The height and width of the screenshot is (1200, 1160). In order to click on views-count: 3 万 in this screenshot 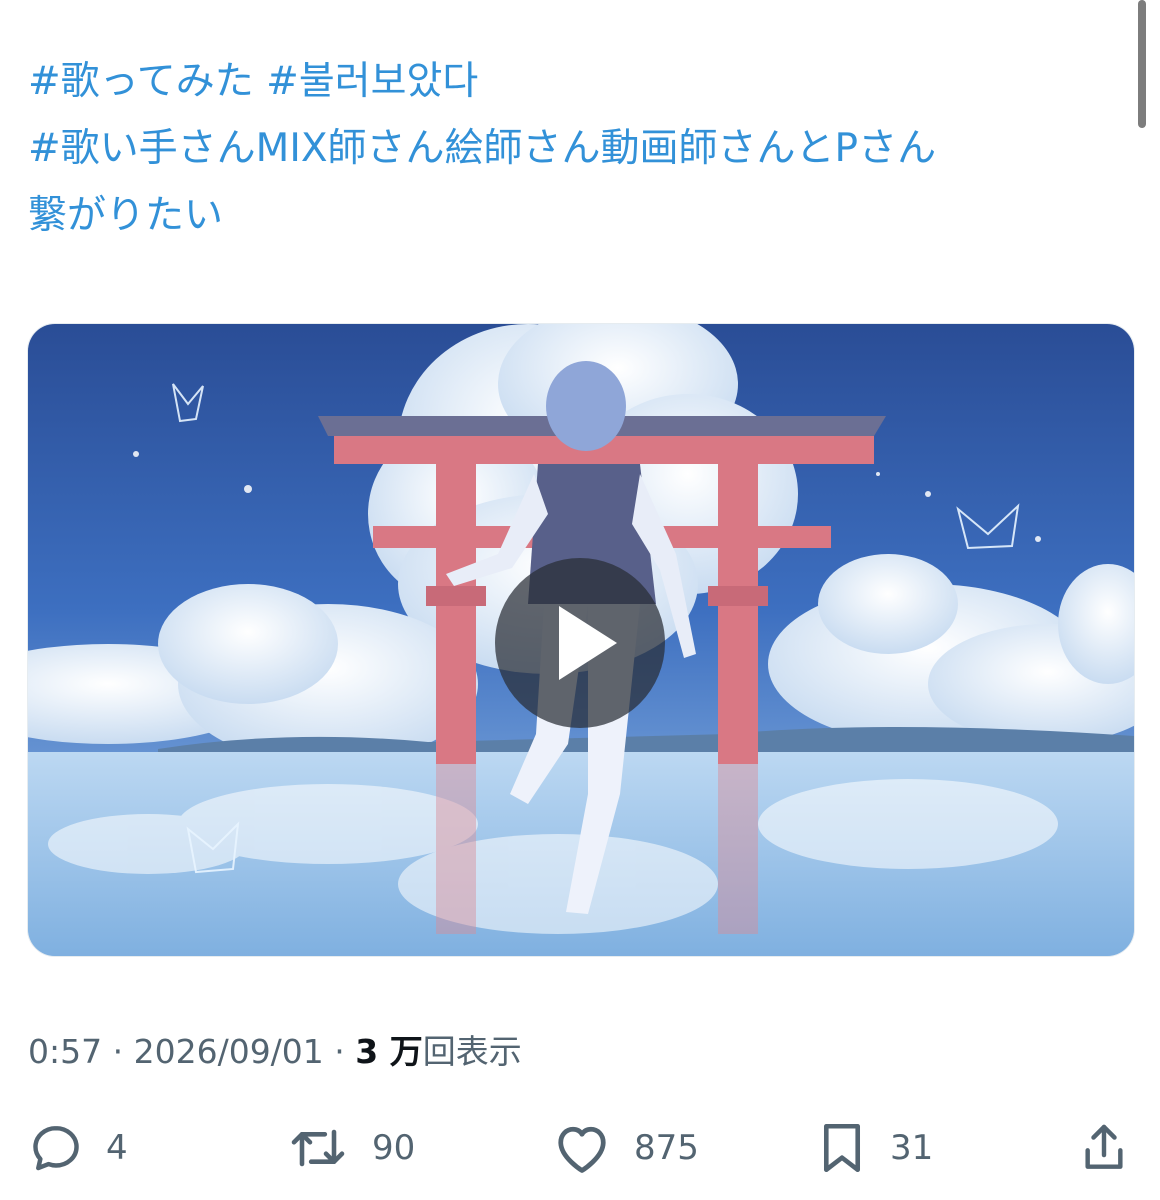, I will do `click(389, 1051)`.